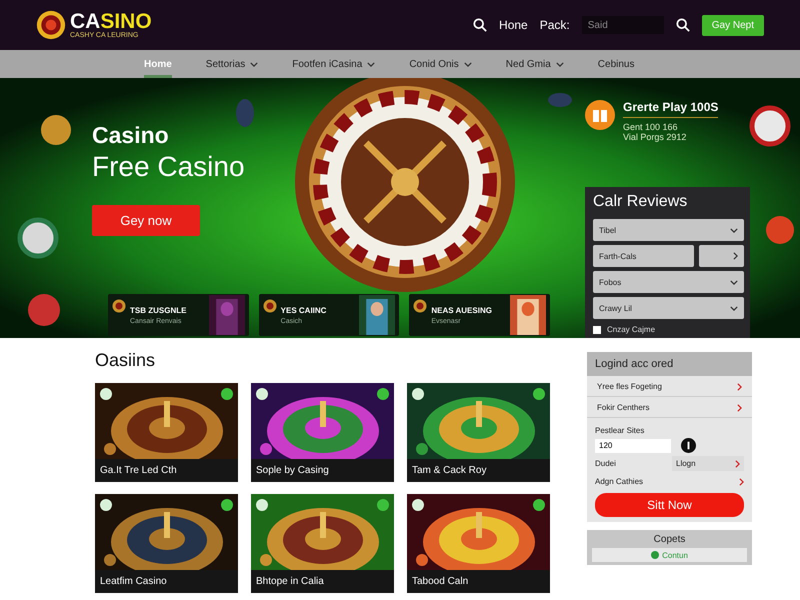 The height and width of the screenshot is (600, 800). Describe the element at coordinates (633, 445) in the screenshot. I see `input-field: 120` at that location.